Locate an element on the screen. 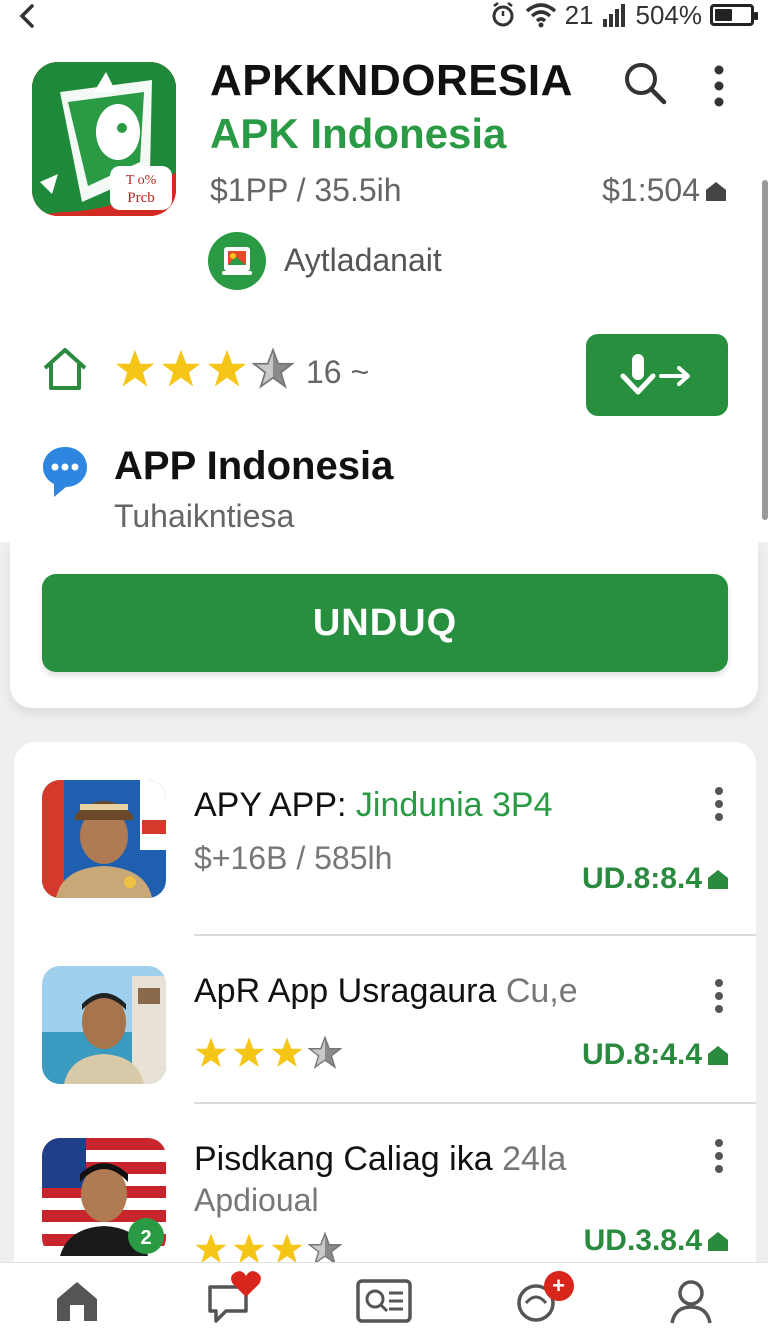 Image resolution: width=768 pixels, height=1344 pixels. battery-level is located at coordinates (723, 15).